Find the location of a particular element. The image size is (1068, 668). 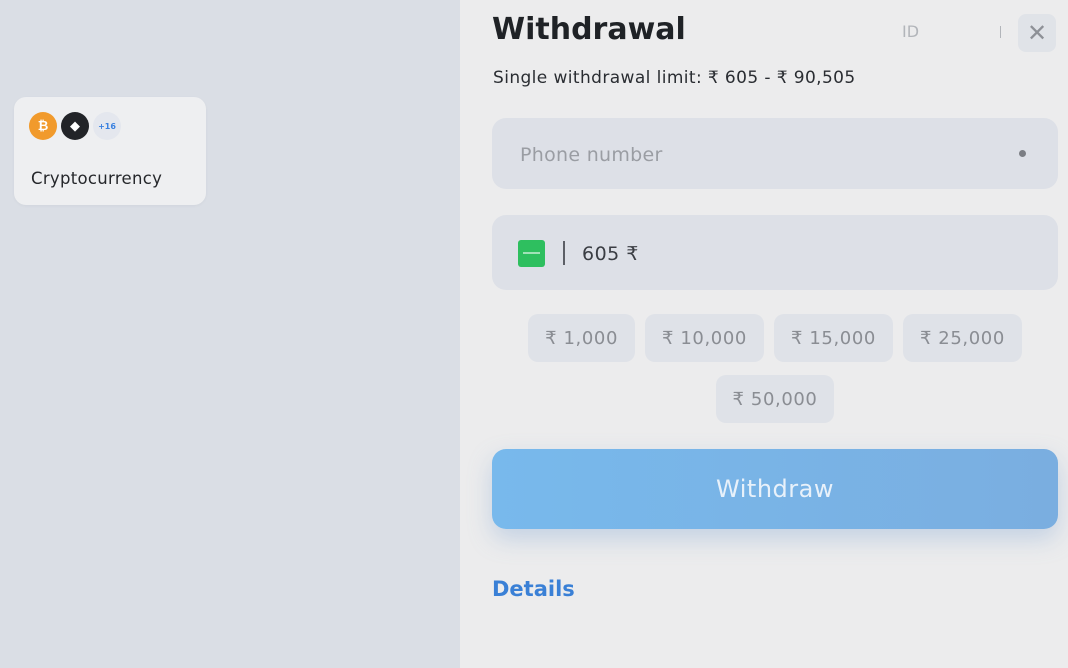

preset-amount-button: ₹ 25,000 is located at coordinates (962, 338).